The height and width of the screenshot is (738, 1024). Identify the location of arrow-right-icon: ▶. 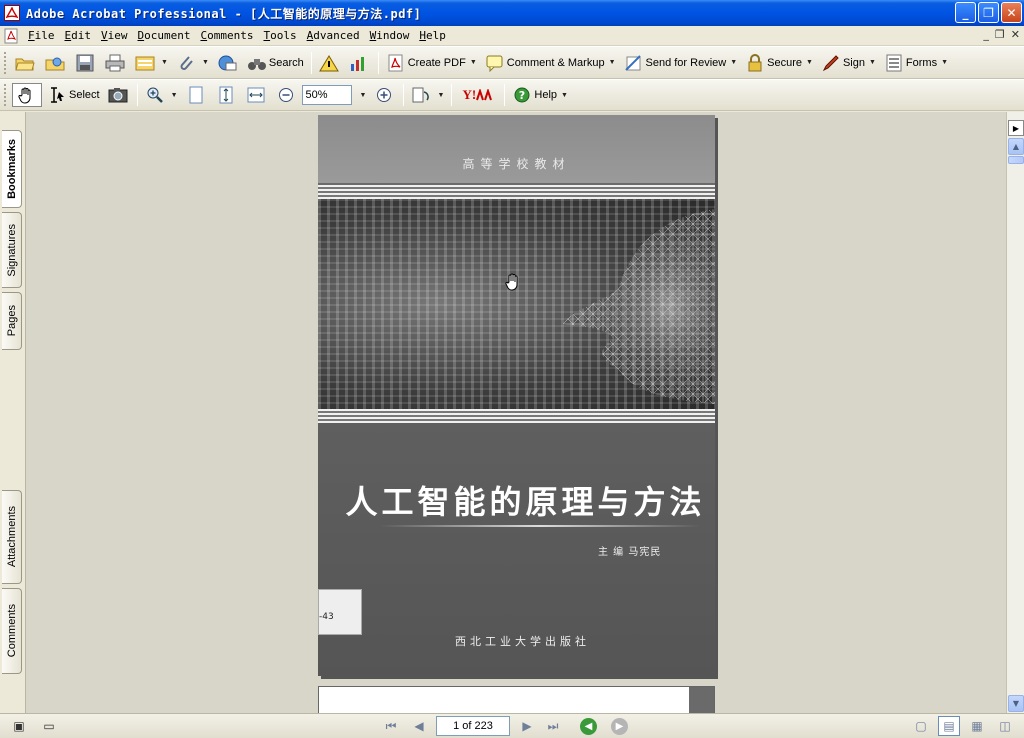
(619, 726).